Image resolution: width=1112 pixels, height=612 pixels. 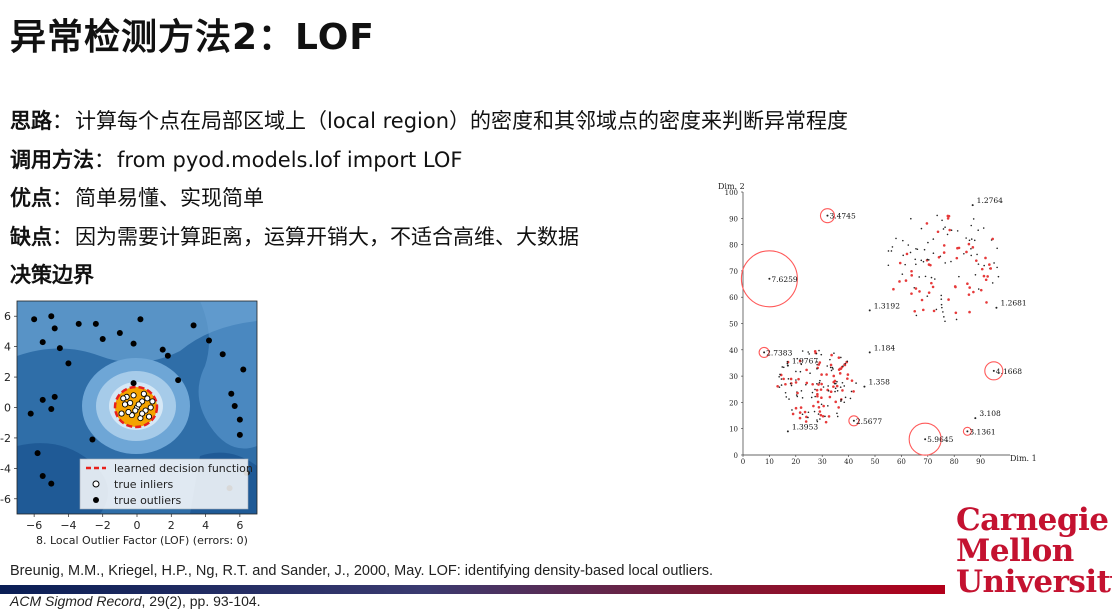 What do you see at coordinates (733, 325) in the screenshot?
I see `y-tick-label: 50` at bounding box center [733, 325].